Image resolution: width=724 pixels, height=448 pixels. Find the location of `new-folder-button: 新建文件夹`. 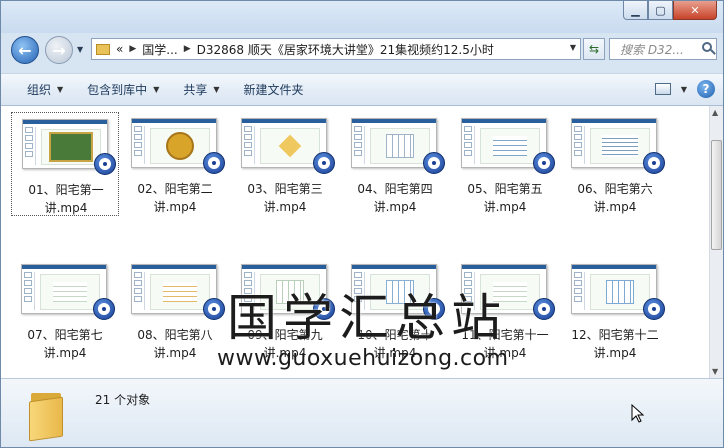

new-folder-button: 新建文件夹 is located at coordinates (274, 89).